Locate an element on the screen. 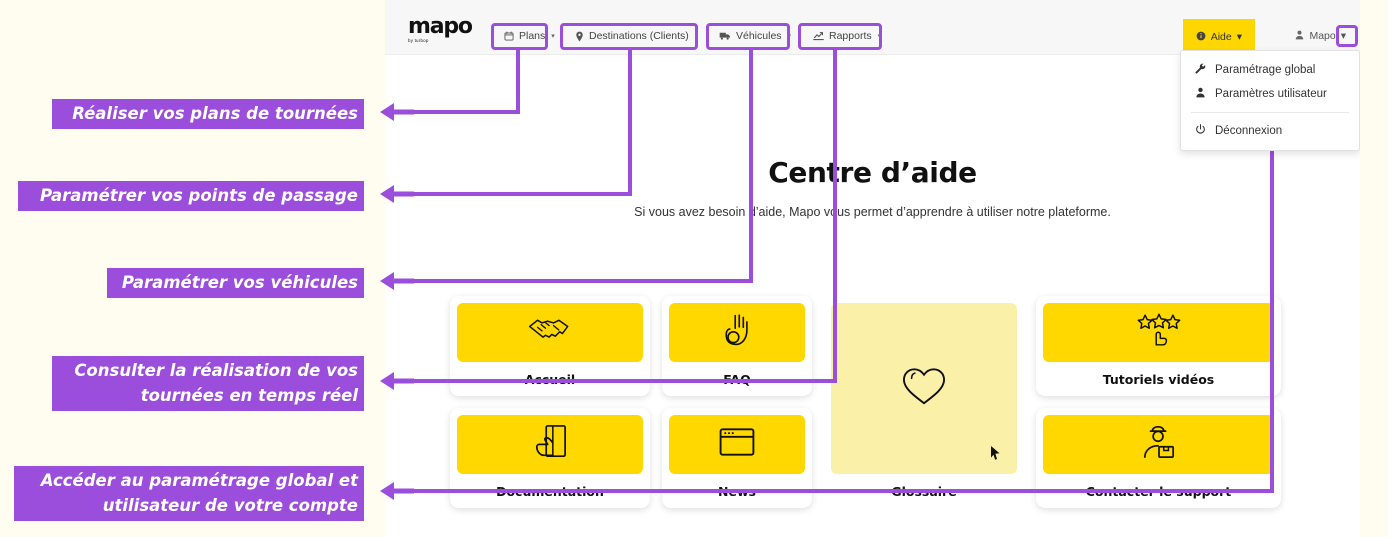 Image resolution: width=1388 pixels, height=537 pixels. card-news: News is located at coordinates (737, 458).